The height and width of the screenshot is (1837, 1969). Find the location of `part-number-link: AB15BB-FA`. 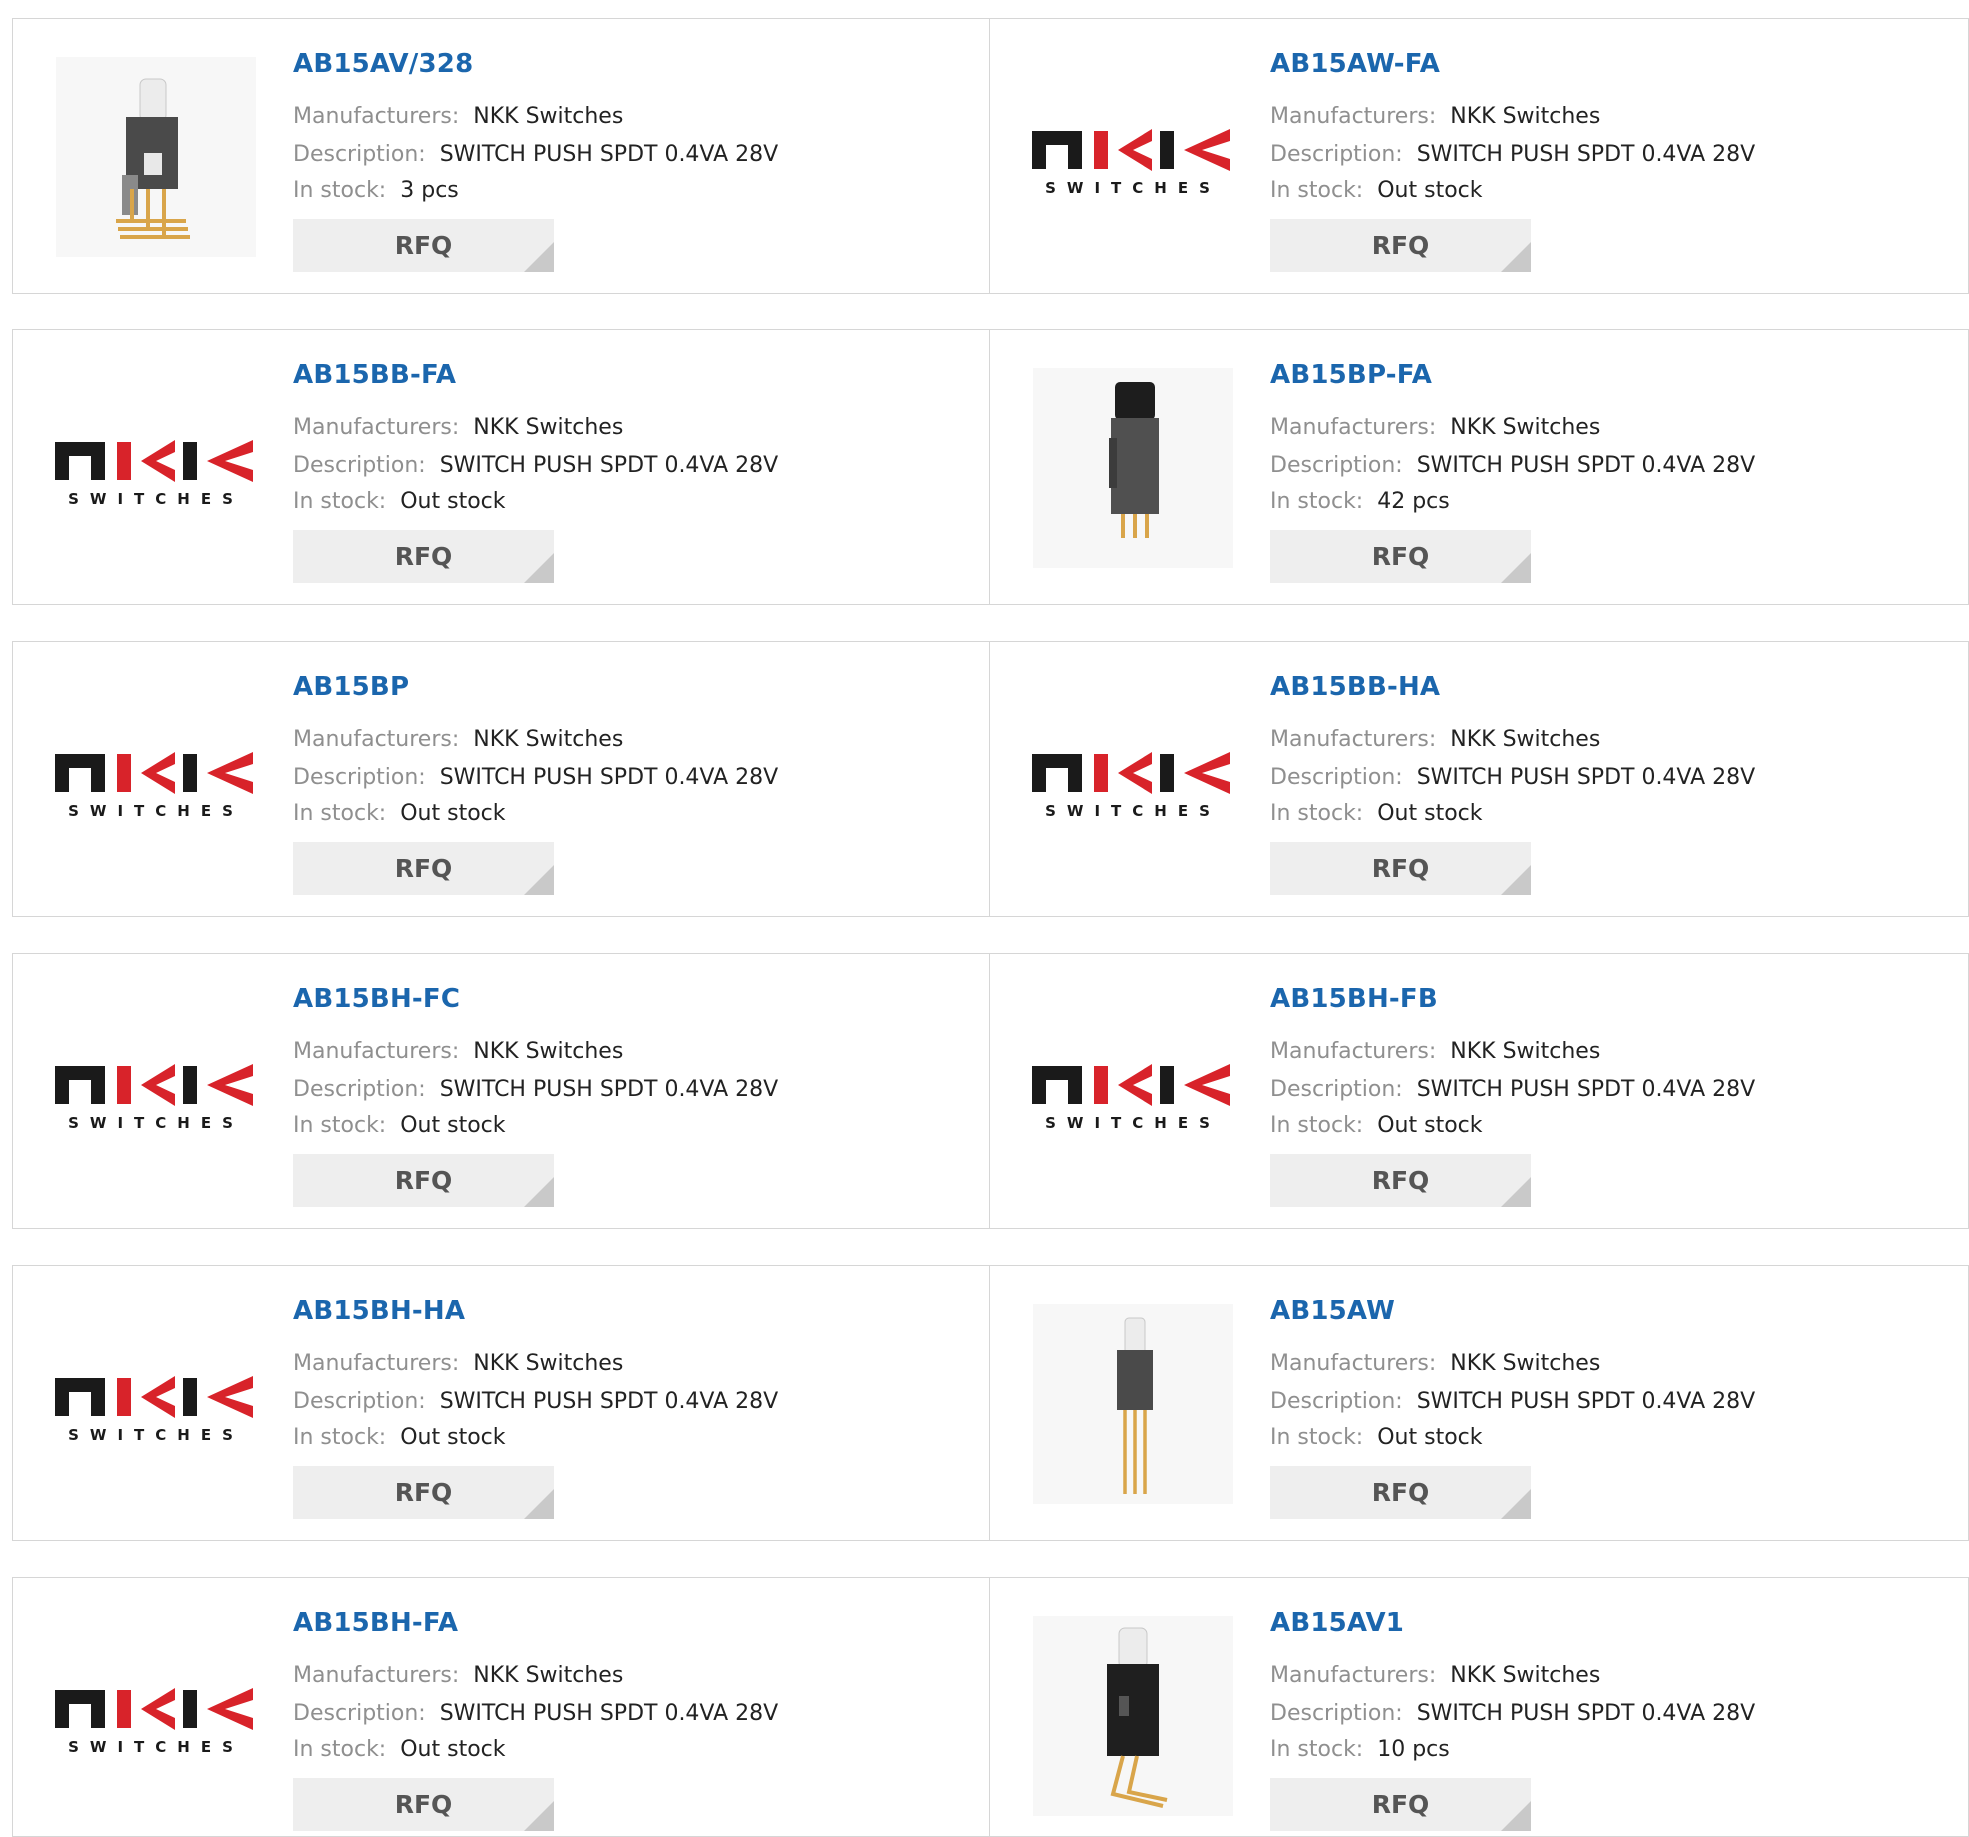

part-number-link: AB15BB-FA is located at coordinates (374, 375).